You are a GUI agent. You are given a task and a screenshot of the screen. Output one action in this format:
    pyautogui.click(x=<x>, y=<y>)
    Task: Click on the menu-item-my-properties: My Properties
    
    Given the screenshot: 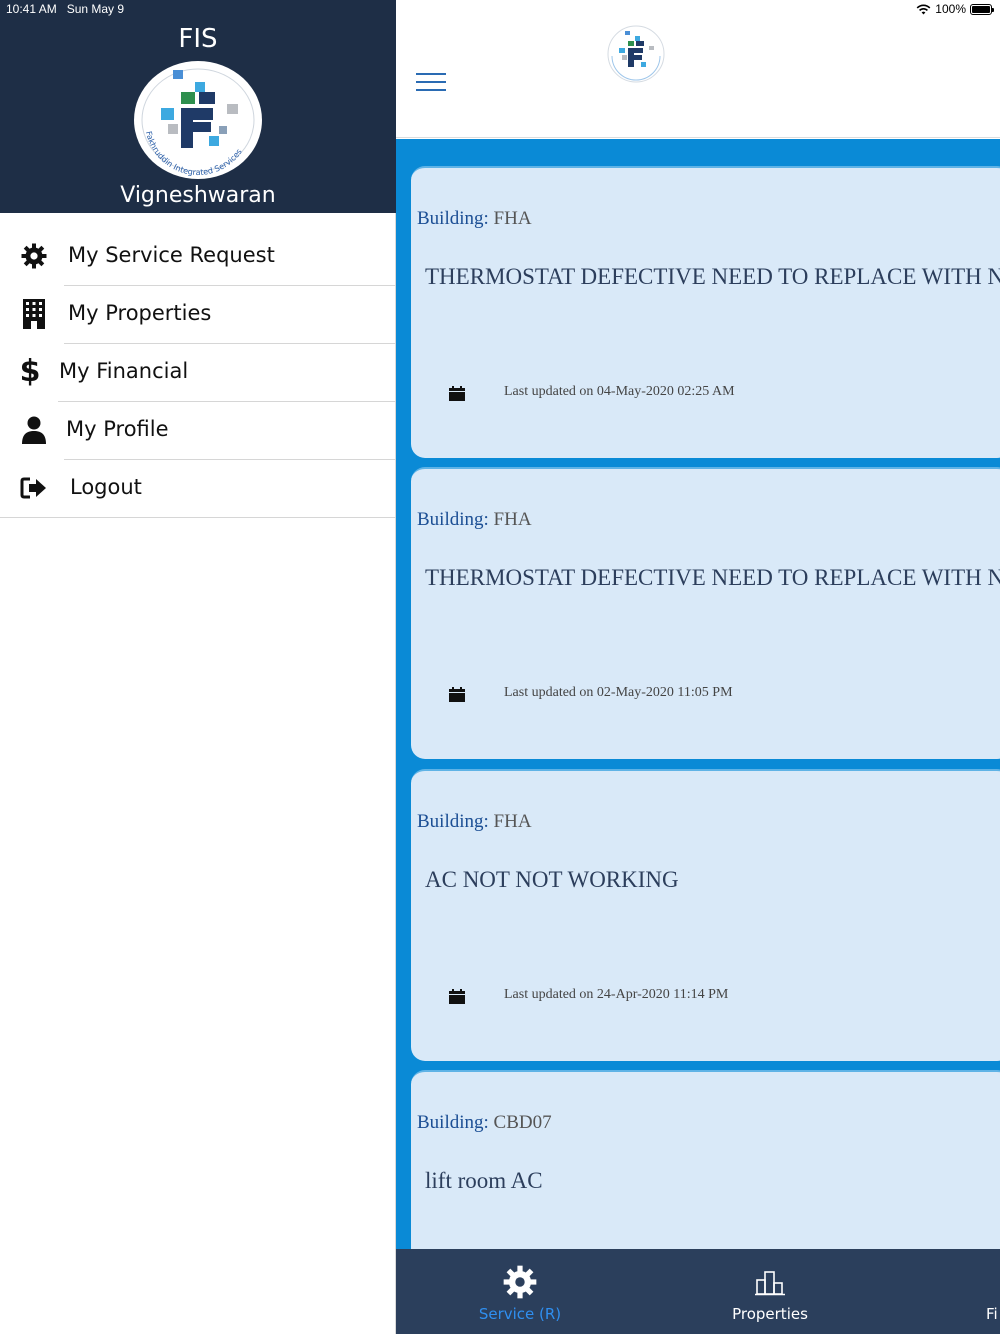 What is the action you would take?
    pyautogui.click(x=198, y=315)
    